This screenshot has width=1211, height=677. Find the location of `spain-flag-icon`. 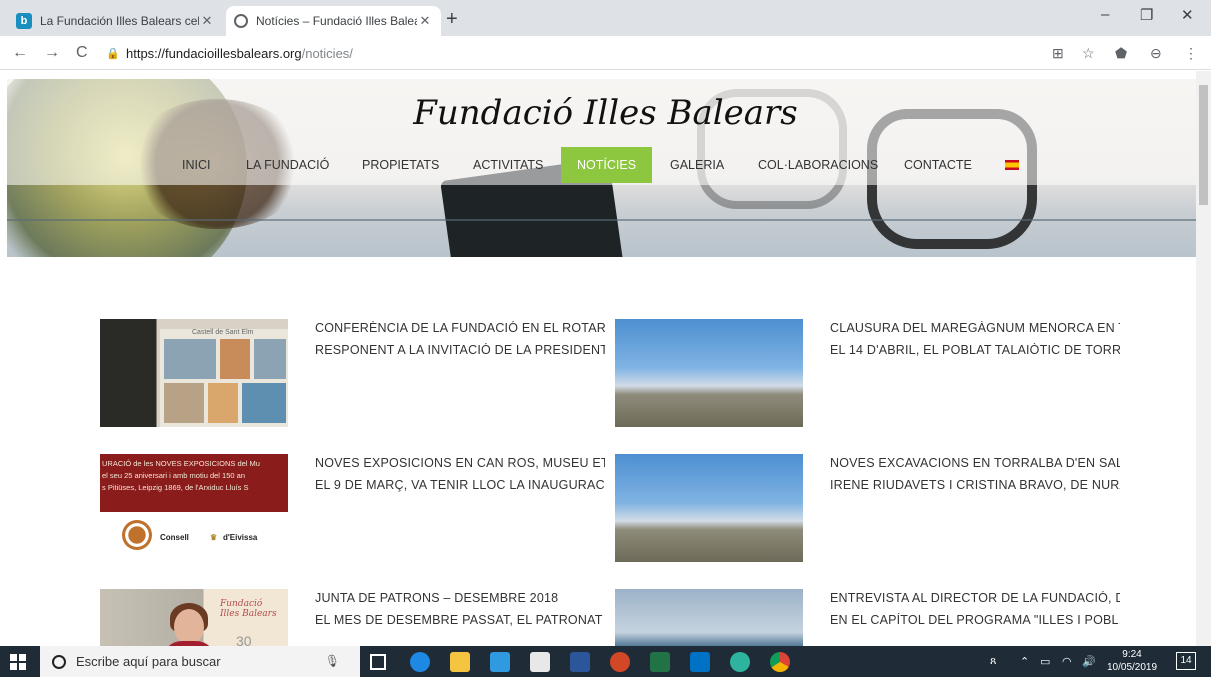

spain-flag-icon is located at coordinates (1012, 165).